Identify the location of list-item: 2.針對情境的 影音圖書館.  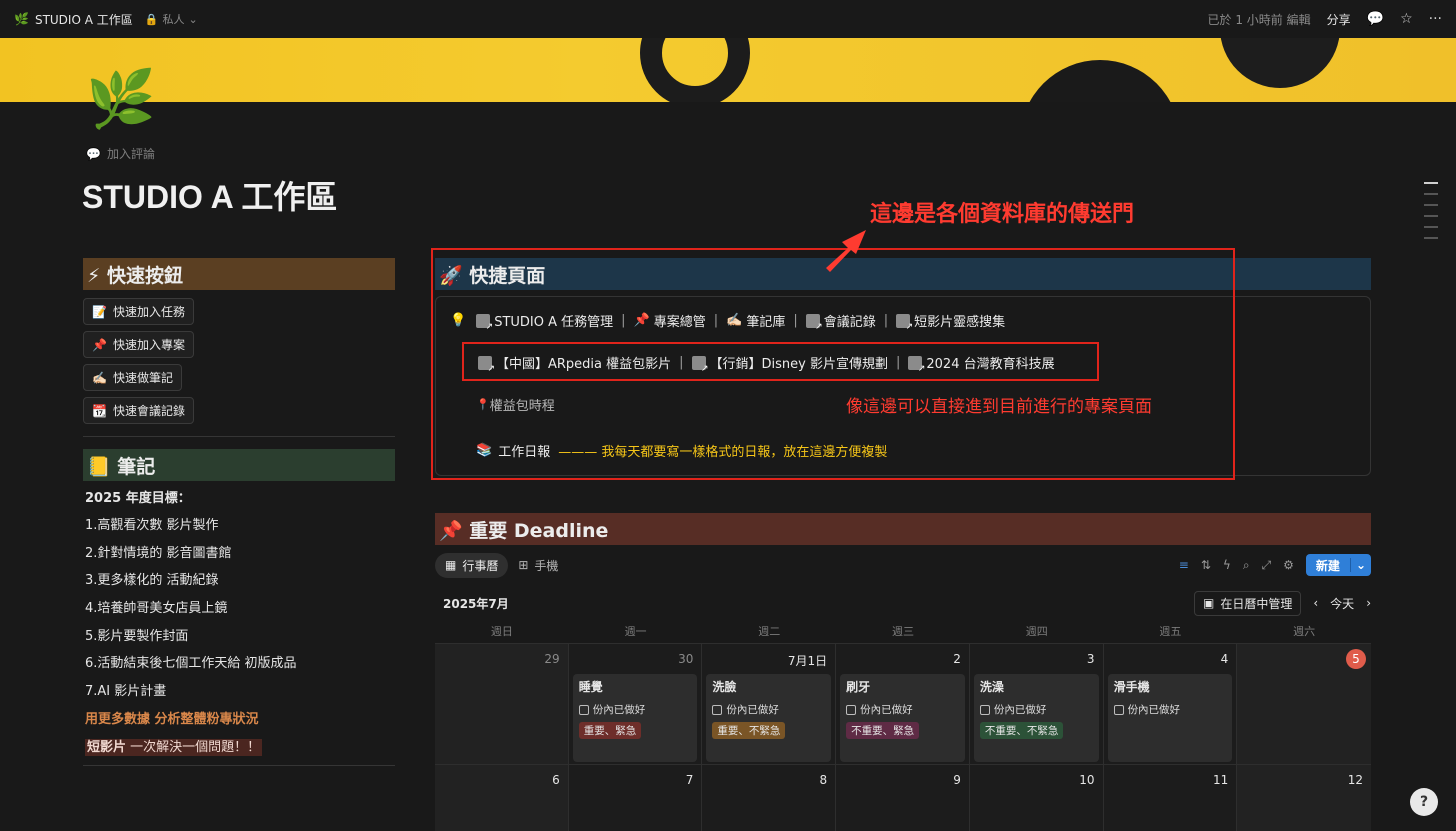
(240, 554).